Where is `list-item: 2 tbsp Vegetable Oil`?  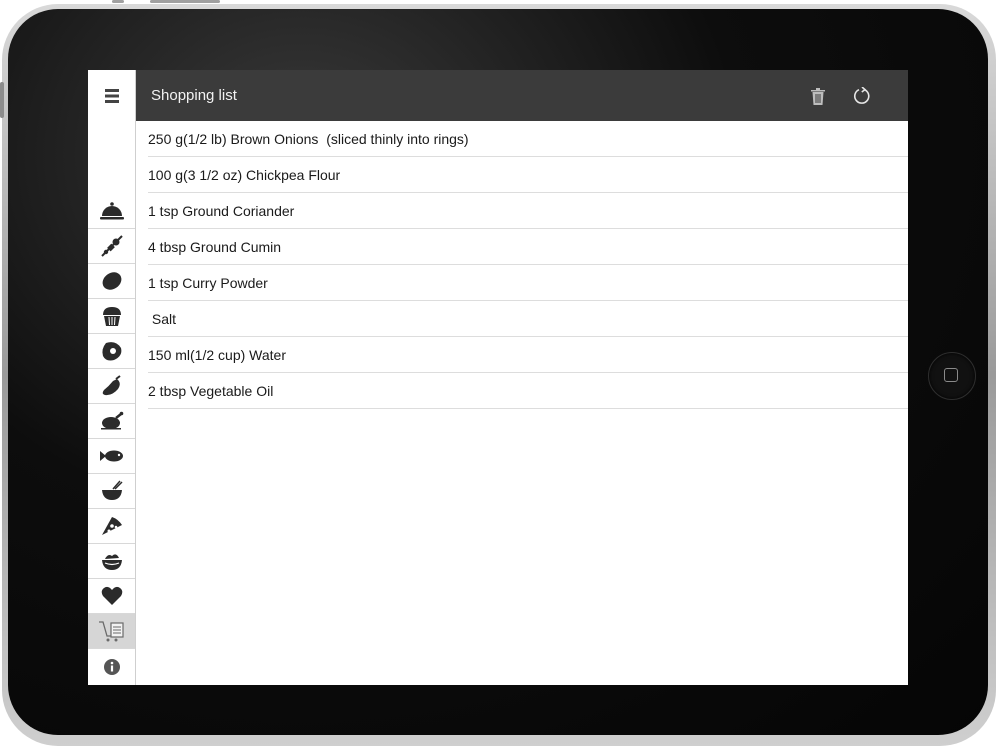
list-item: 2 tbsp Vegetable Oil is located at coordinates (528, 391).